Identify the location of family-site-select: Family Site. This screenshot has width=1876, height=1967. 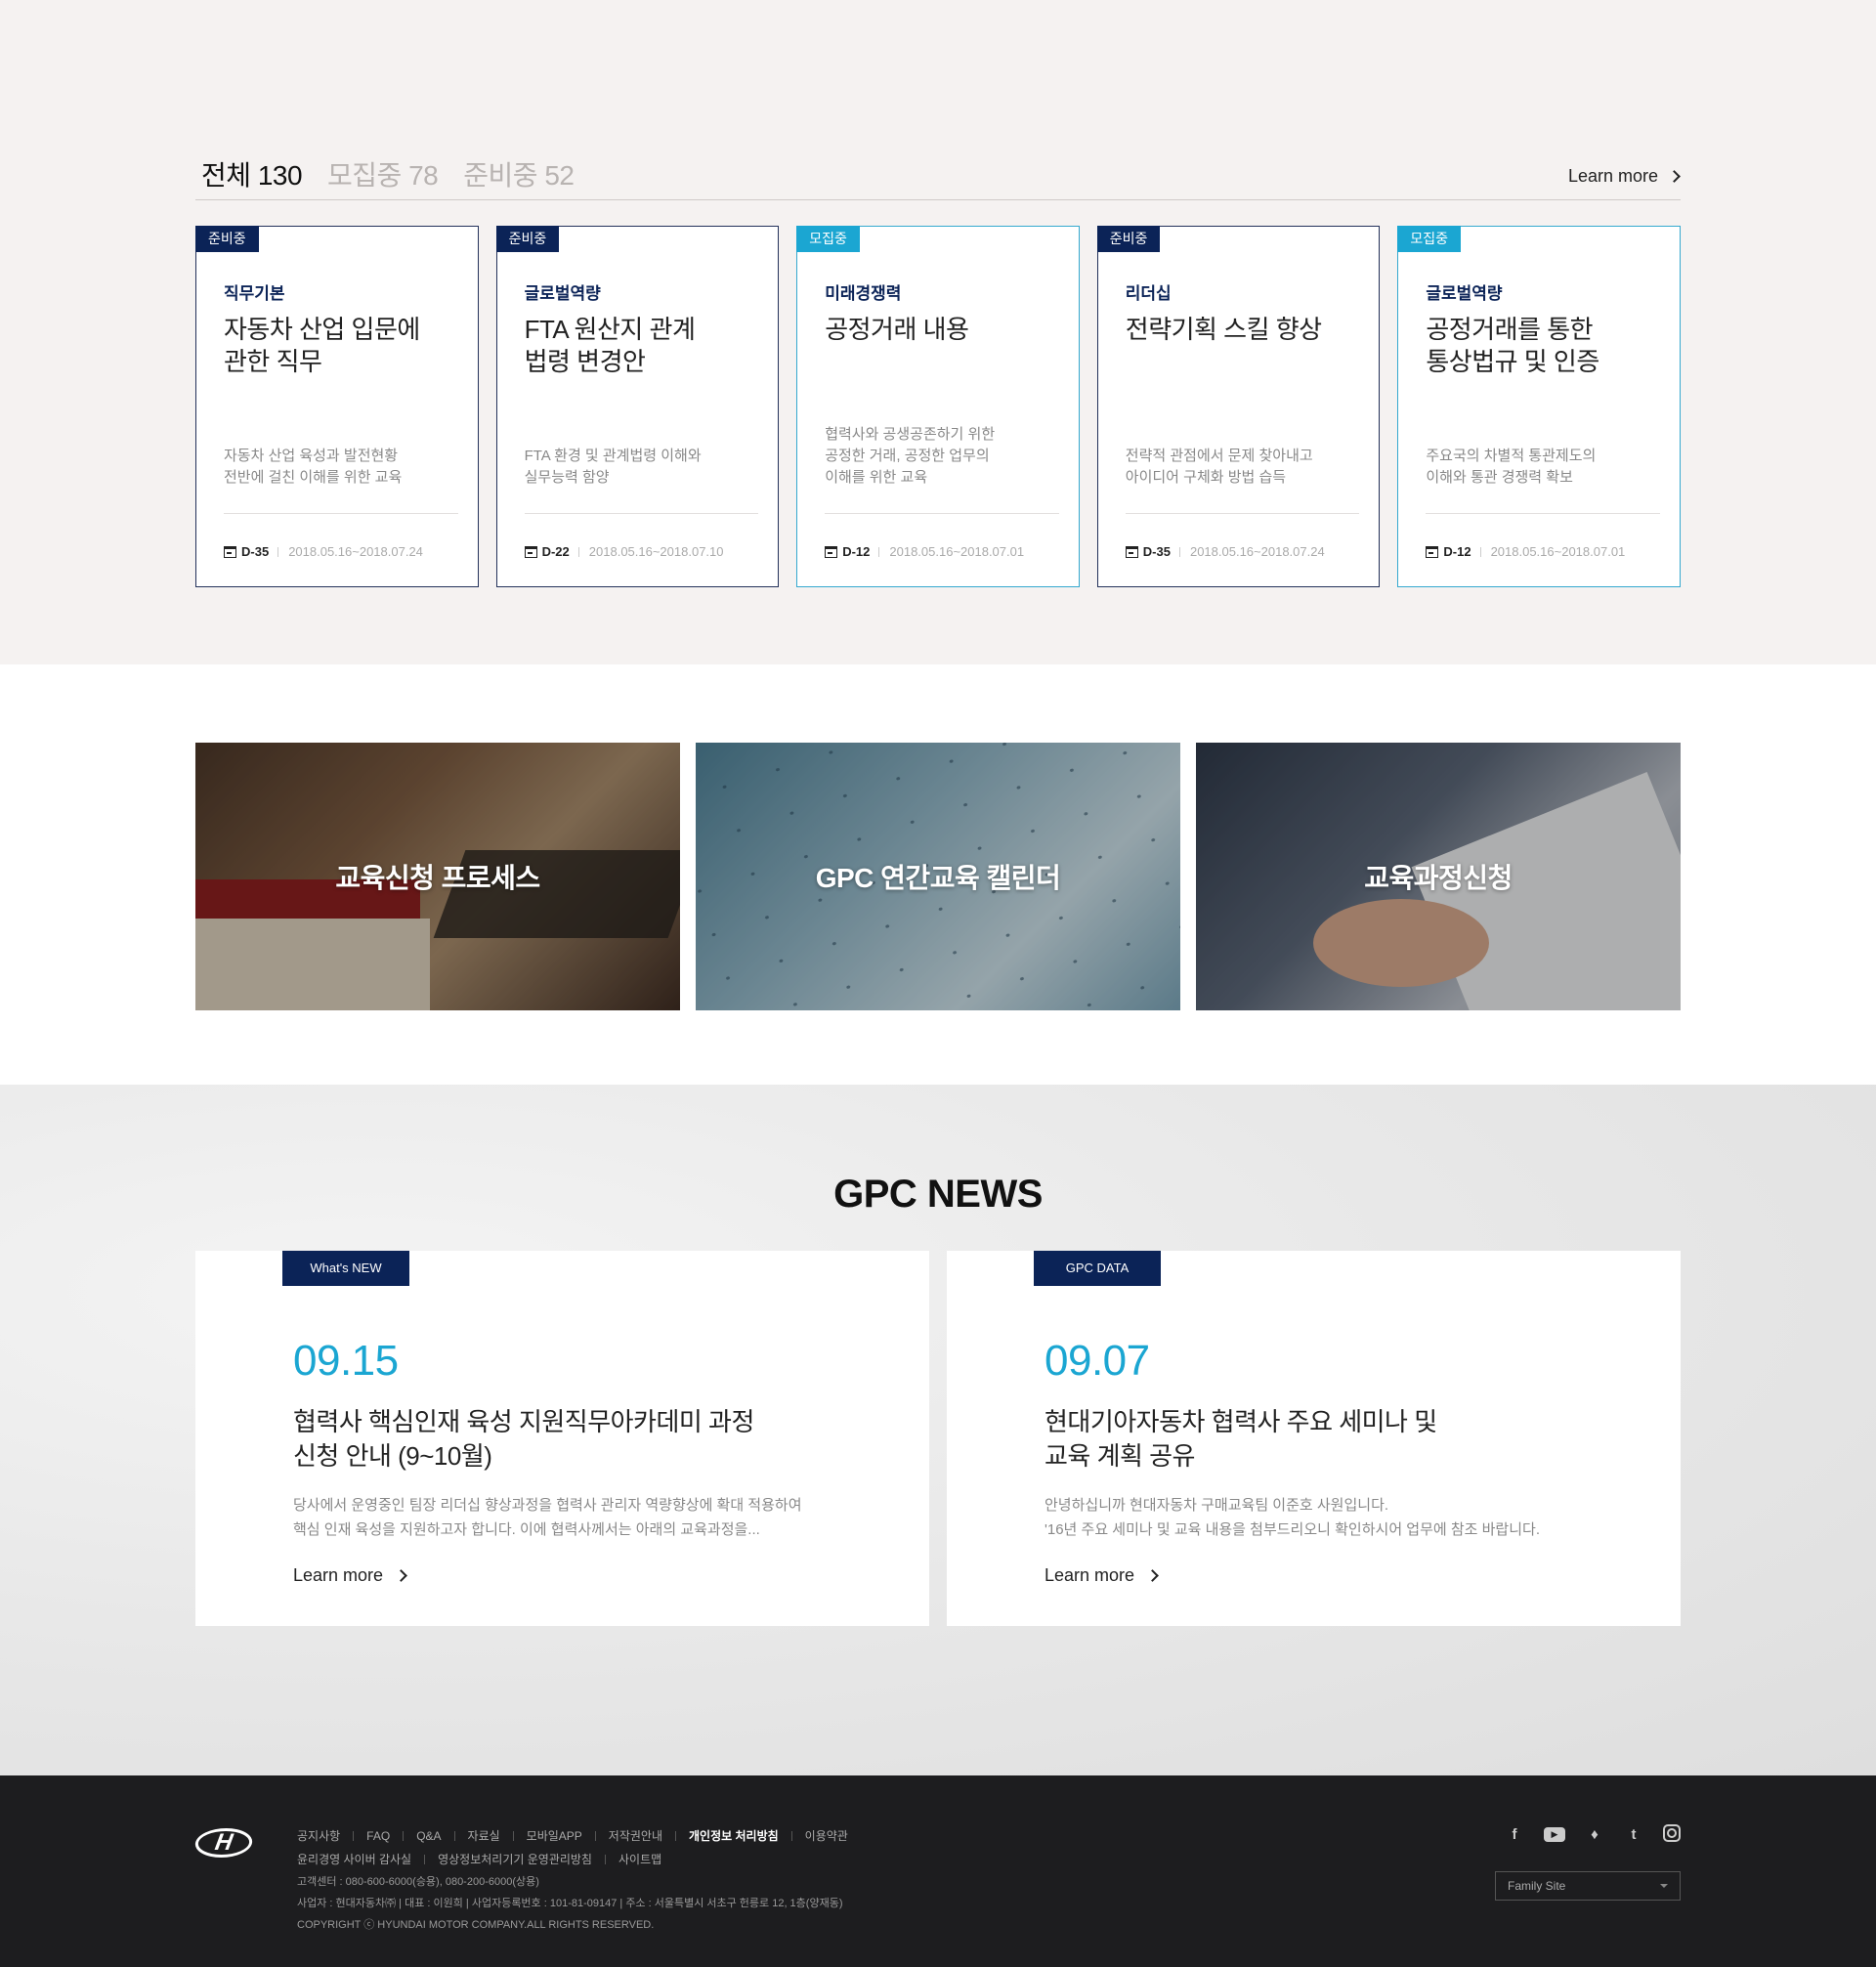
(1588, 1886).